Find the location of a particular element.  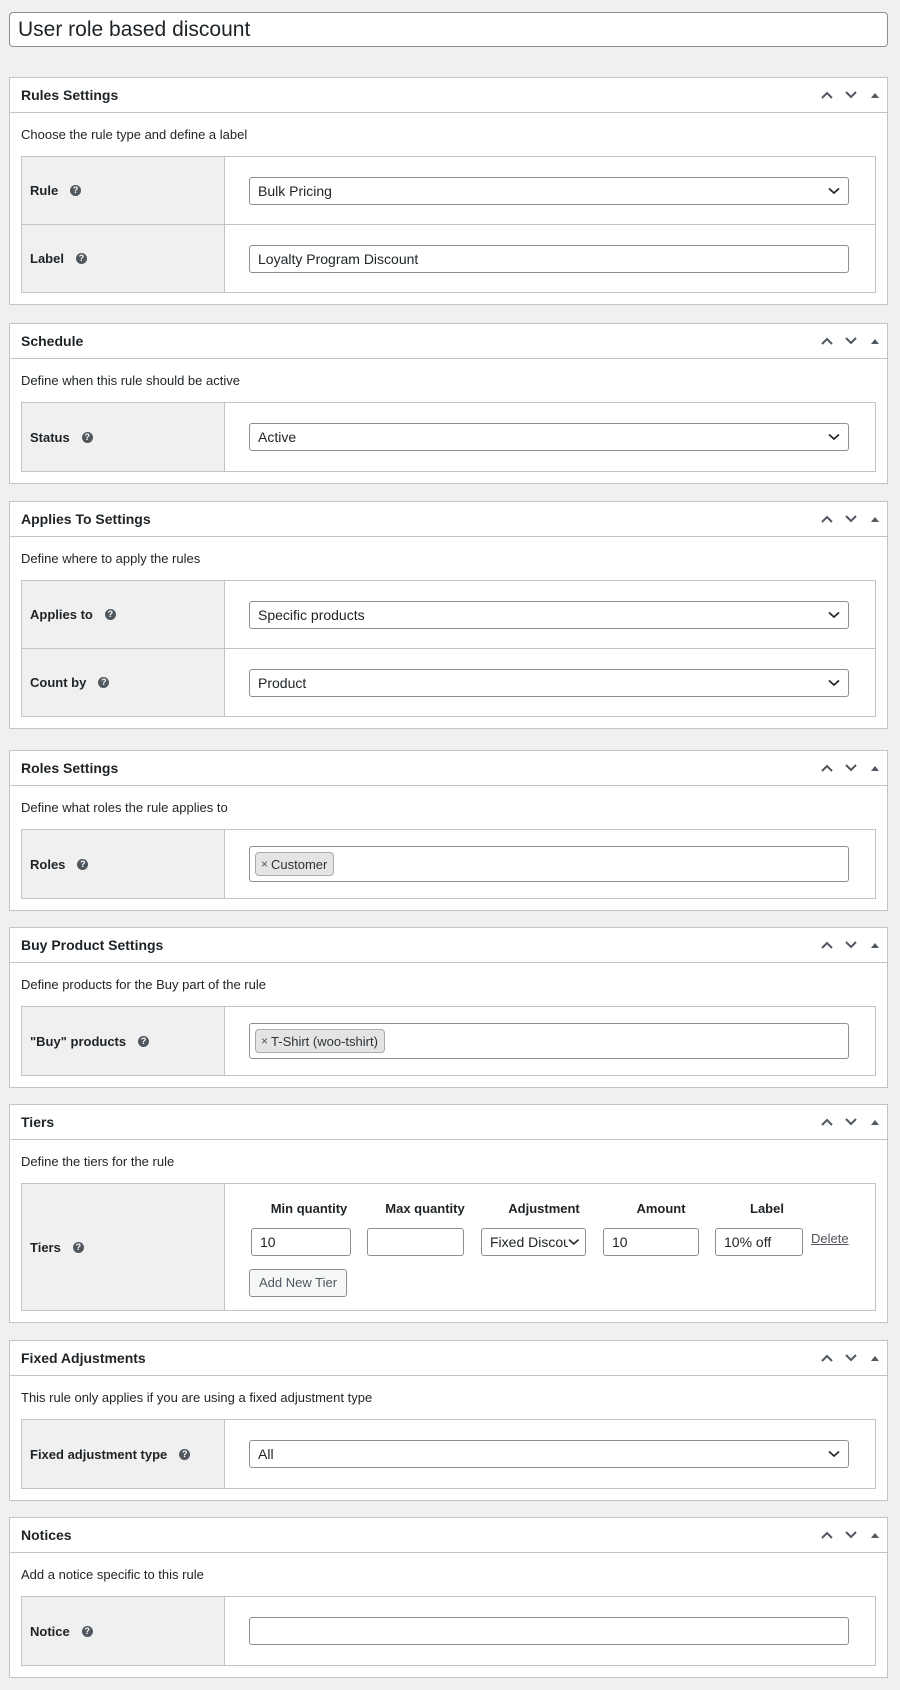

applies-select: Specific products is located at coordinates (549, 614).